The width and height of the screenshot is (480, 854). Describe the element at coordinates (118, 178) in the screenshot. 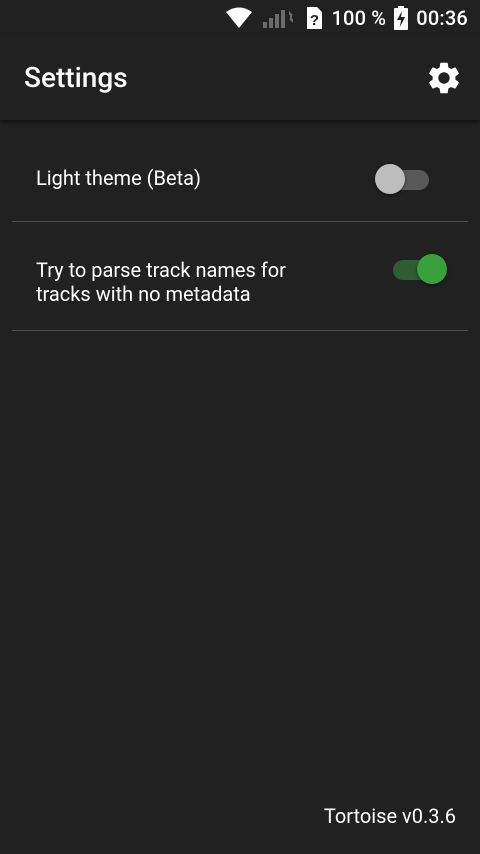

I see `pref-light-theme-label: Light theme (Beta)` at that location.